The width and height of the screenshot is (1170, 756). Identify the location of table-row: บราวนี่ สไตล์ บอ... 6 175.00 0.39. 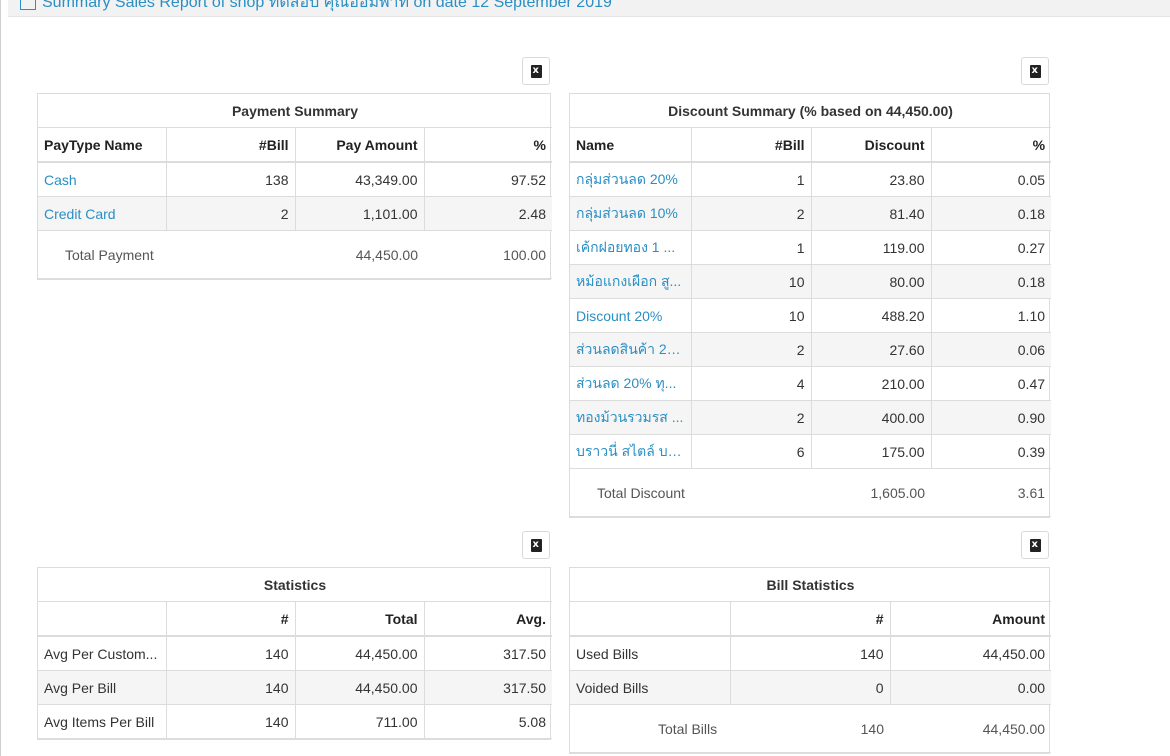
(811, 451).